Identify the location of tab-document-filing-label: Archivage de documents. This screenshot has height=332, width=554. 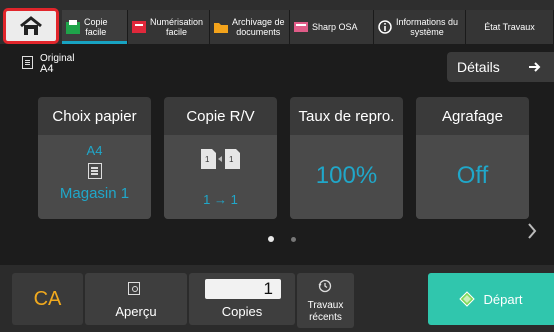
(258, 27).